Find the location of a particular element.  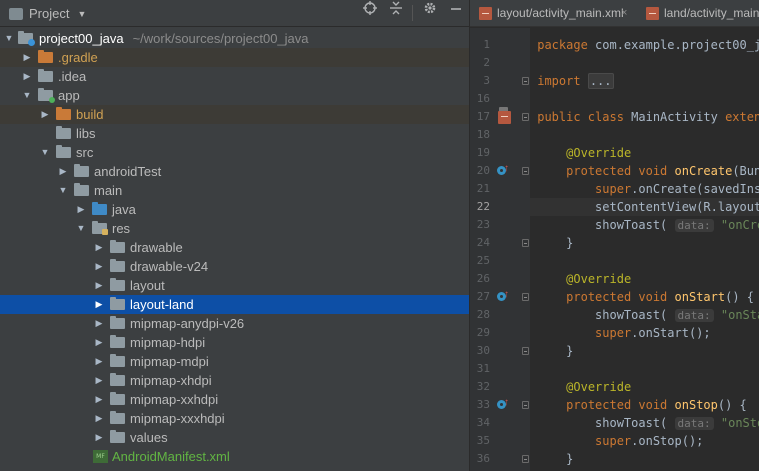

tree-item-build: ▶ build is located at coordinates (234, 114).